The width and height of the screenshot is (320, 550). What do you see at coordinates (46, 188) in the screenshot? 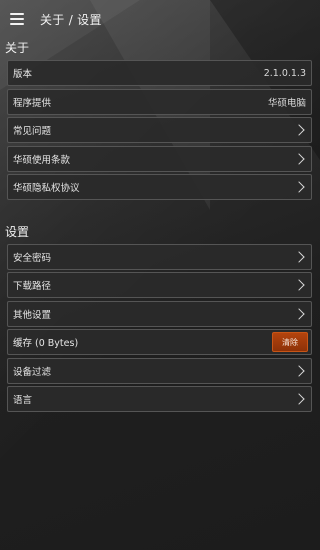
I see `privacy-label: 华硕隐私权协议` at bounding box center [46, 188].